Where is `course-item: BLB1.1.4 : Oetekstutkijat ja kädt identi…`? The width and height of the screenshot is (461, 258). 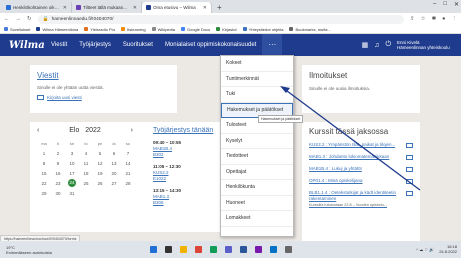
course-item: BLB1.1.4 : Oetekstutkijat ja kädt identi… is located at coordinates (361, 199).